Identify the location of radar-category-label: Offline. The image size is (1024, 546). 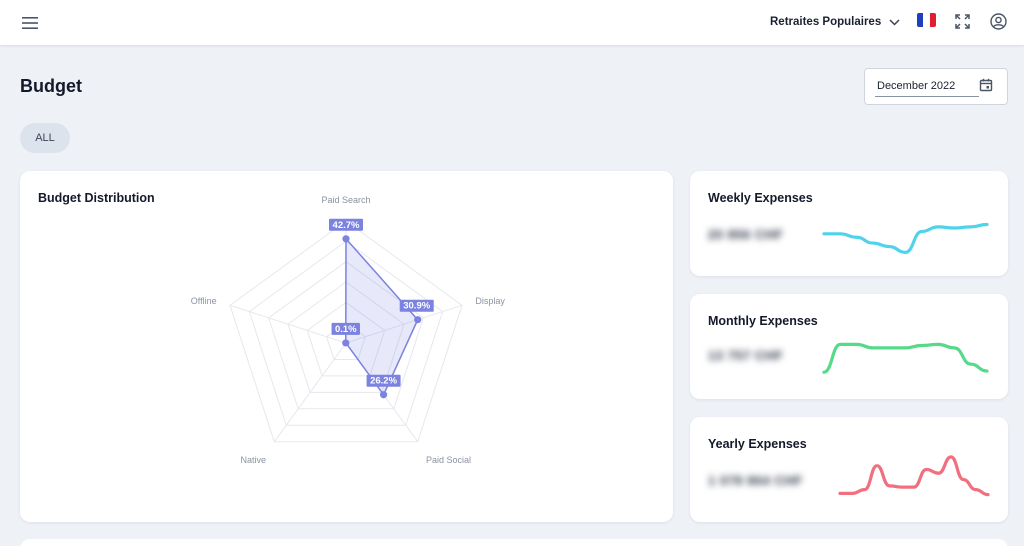
(204, 301).